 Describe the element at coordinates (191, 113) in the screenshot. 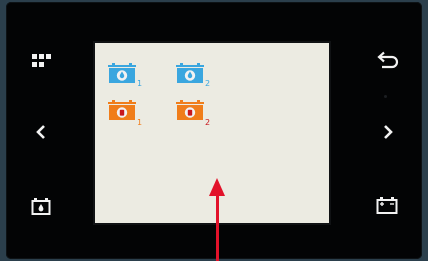

I see `fuel-tank-2-icon` at that location.